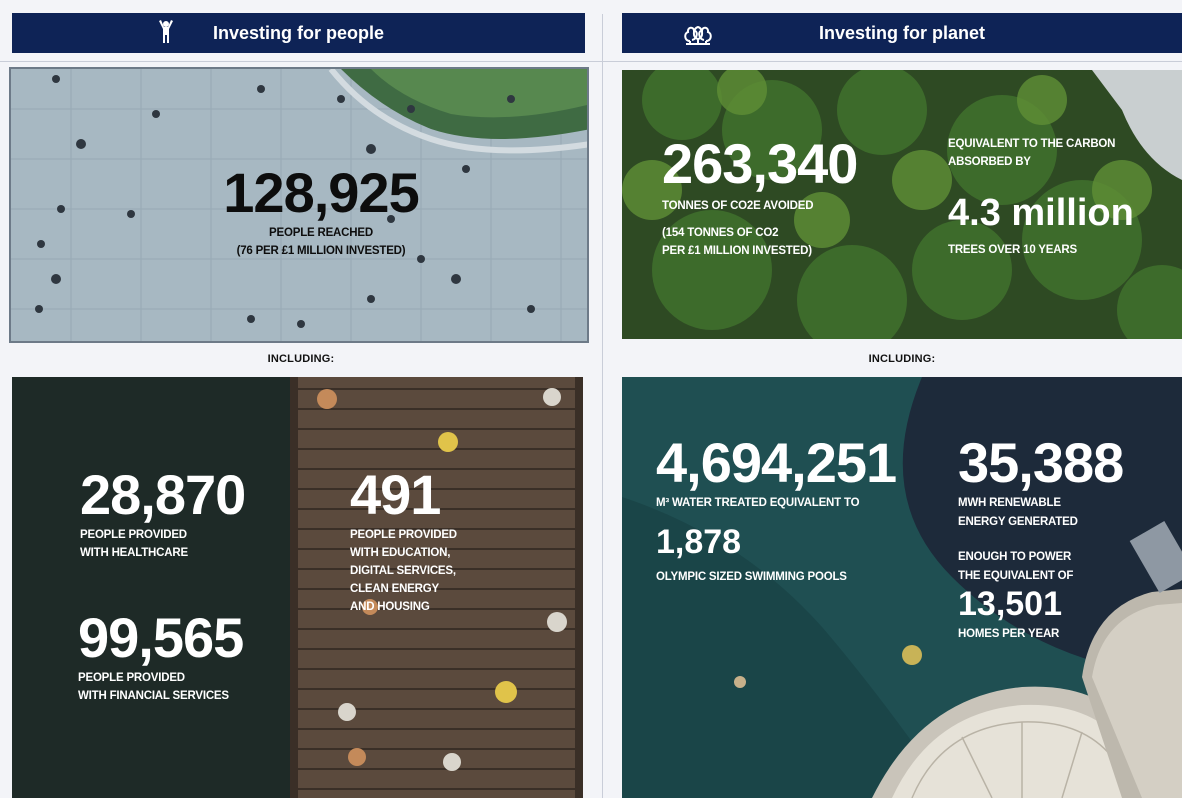 This screenshot has width=1182, height=798. What do you see at coordinates (153, 696) in the screenshot?
I see `financial-services-label-line2: WITH FINANCIAL SERVICES` at bounding box center [153, 696].